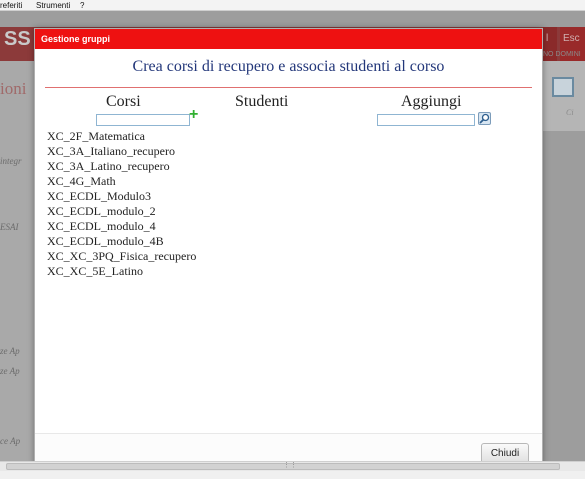  Describe the element at coordinates (288, 87) in the screenshot. I see `heading-divider` at that location.